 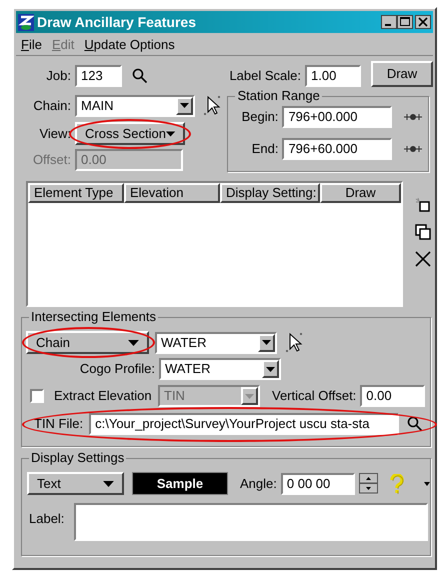 What do you see at coordinates (75, 483) in the screenshot?
I see `symbology-dropdown: Text` at bounding box center [75, 483].